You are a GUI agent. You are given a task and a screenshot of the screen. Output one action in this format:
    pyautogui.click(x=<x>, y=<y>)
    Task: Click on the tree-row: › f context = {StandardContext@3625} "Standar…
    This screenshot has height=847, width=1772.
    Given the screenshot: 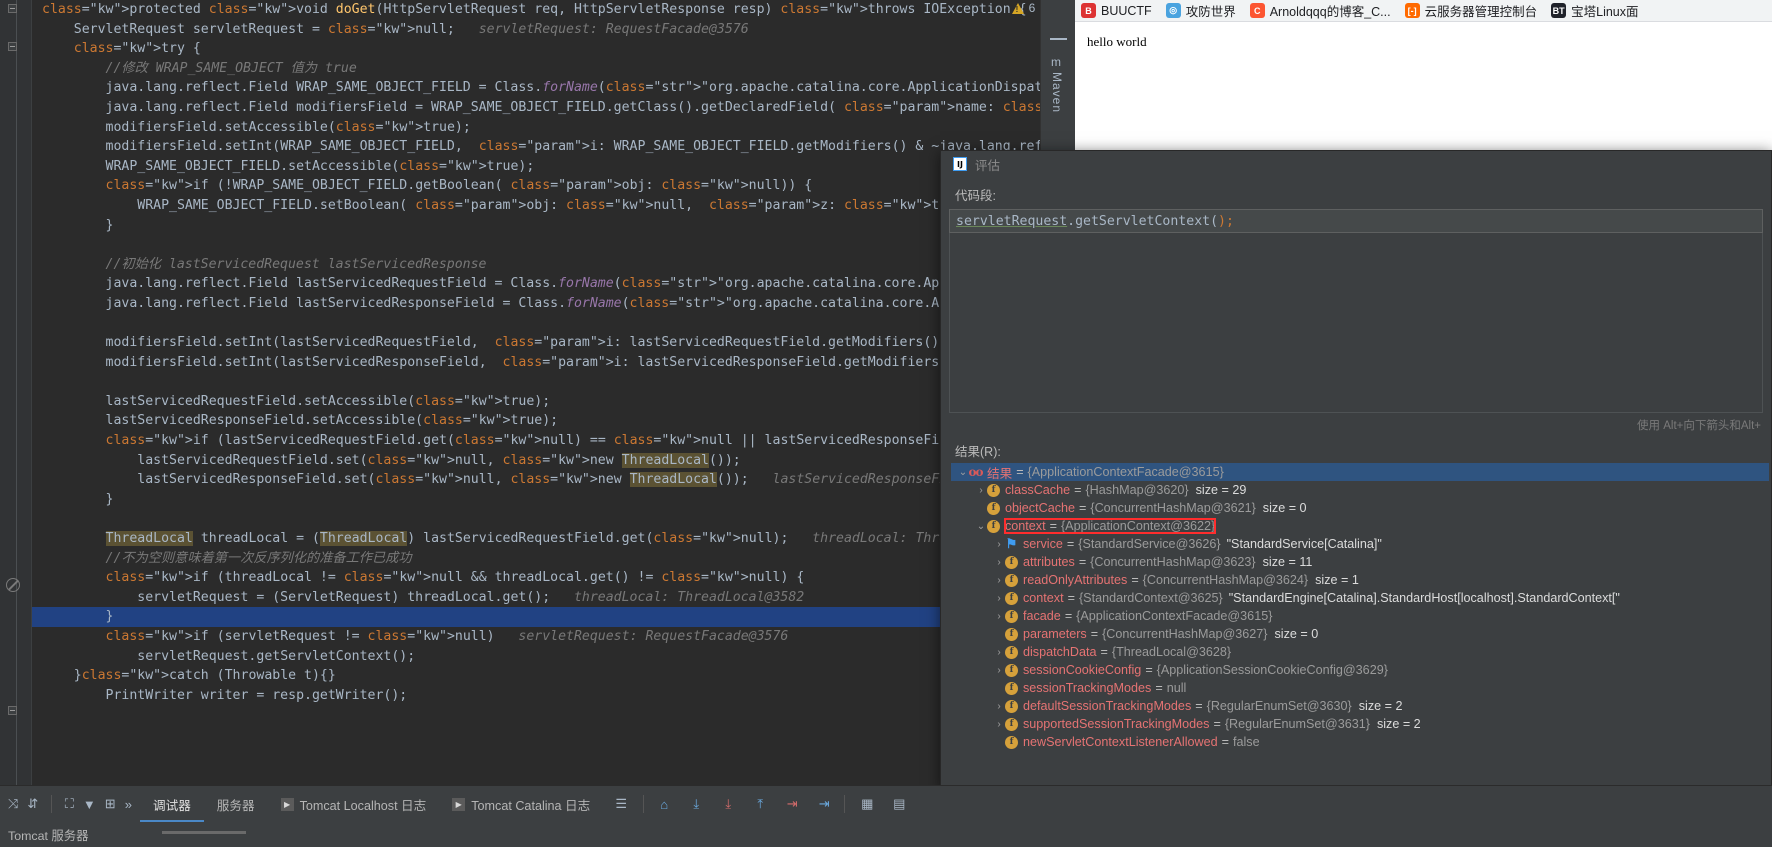 What is the action you would take?
    pyautogui.click(x=1360, y=598)
    